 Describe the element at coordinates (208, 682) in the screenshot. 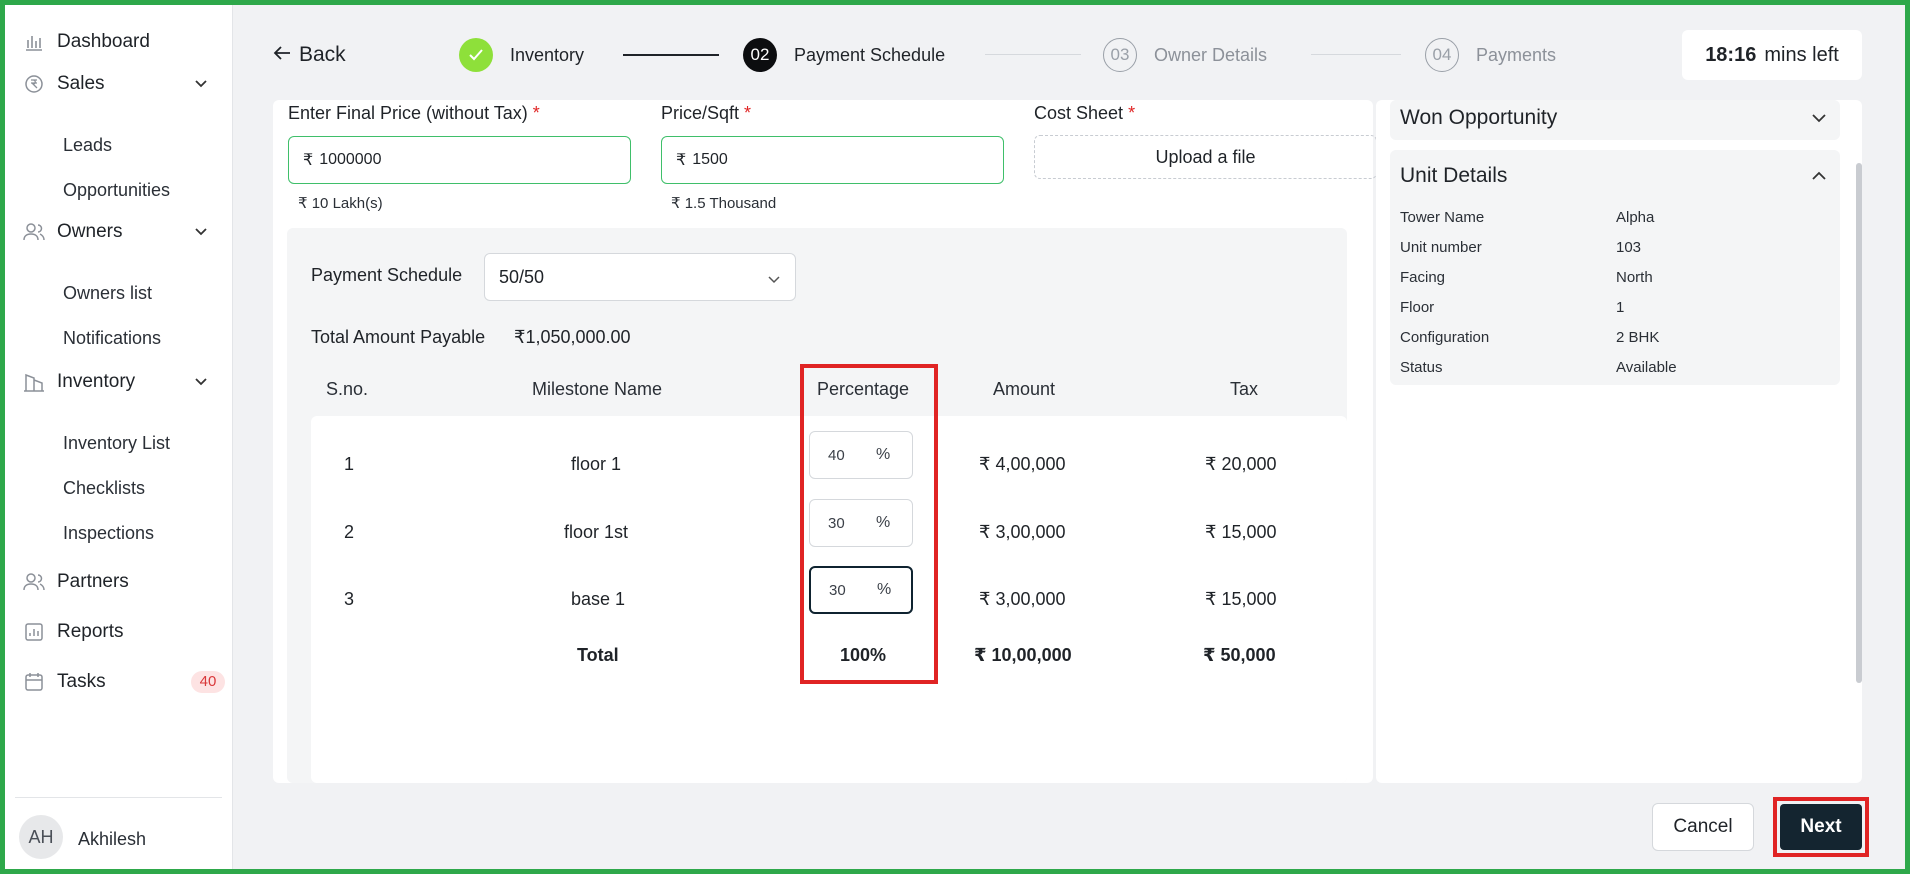

I see `tasks-count-badge: 40` at that location.